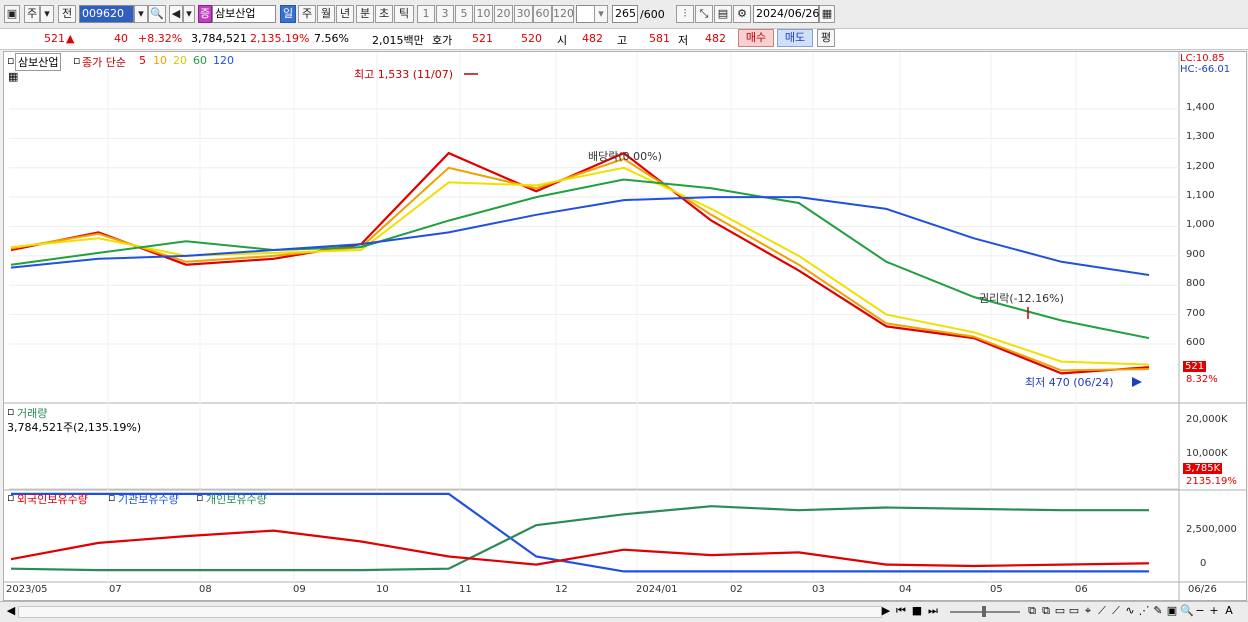 This screenshot has height=622, width=1248. I want to click on stock-badge: 증, so click(205, 14).